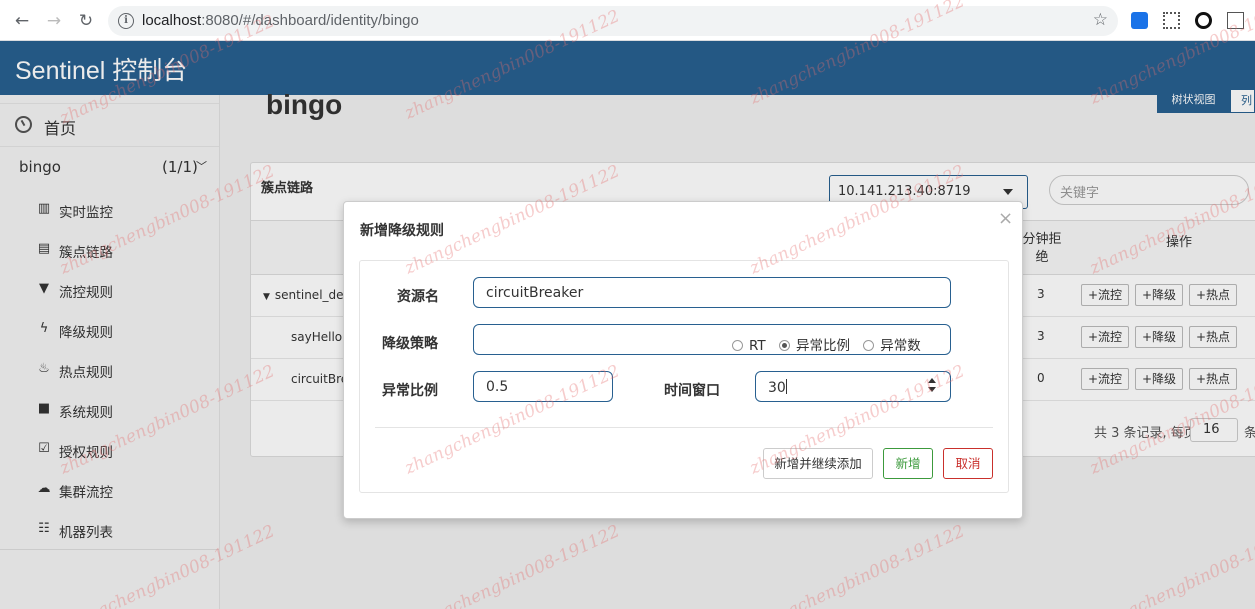 The image size is (1255, 609). Describe the element at coordinates (784, 345) in the screenshot. I see `radio-exception-ratio` at that location.